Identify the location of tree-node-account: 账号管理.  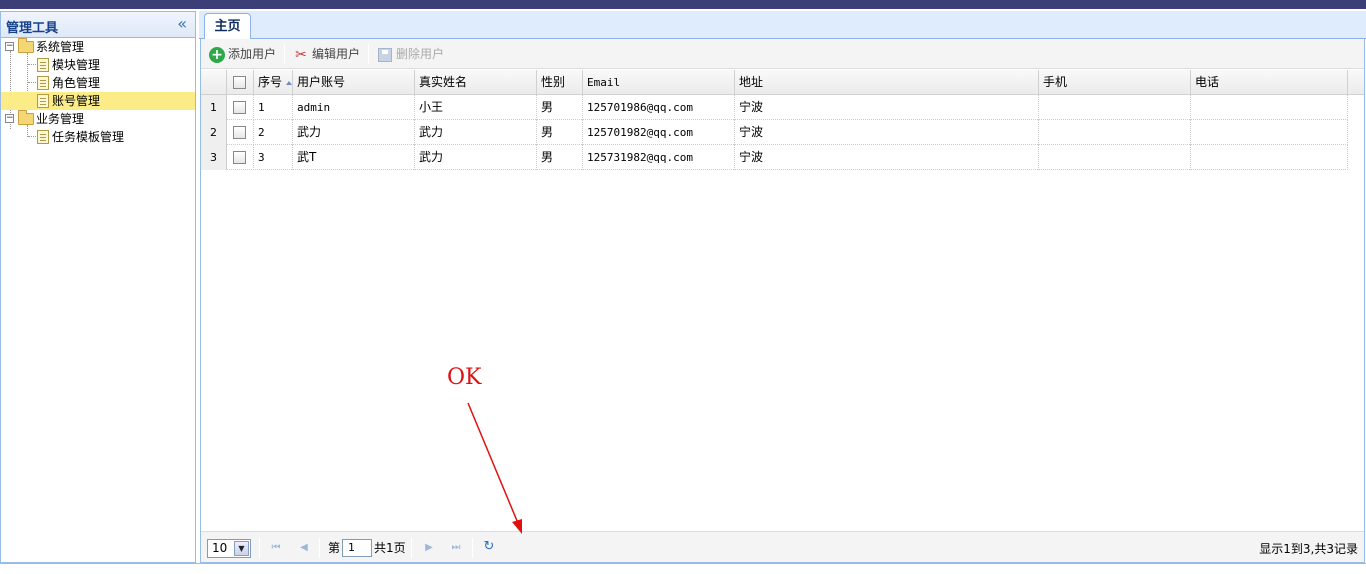
(98, 101).